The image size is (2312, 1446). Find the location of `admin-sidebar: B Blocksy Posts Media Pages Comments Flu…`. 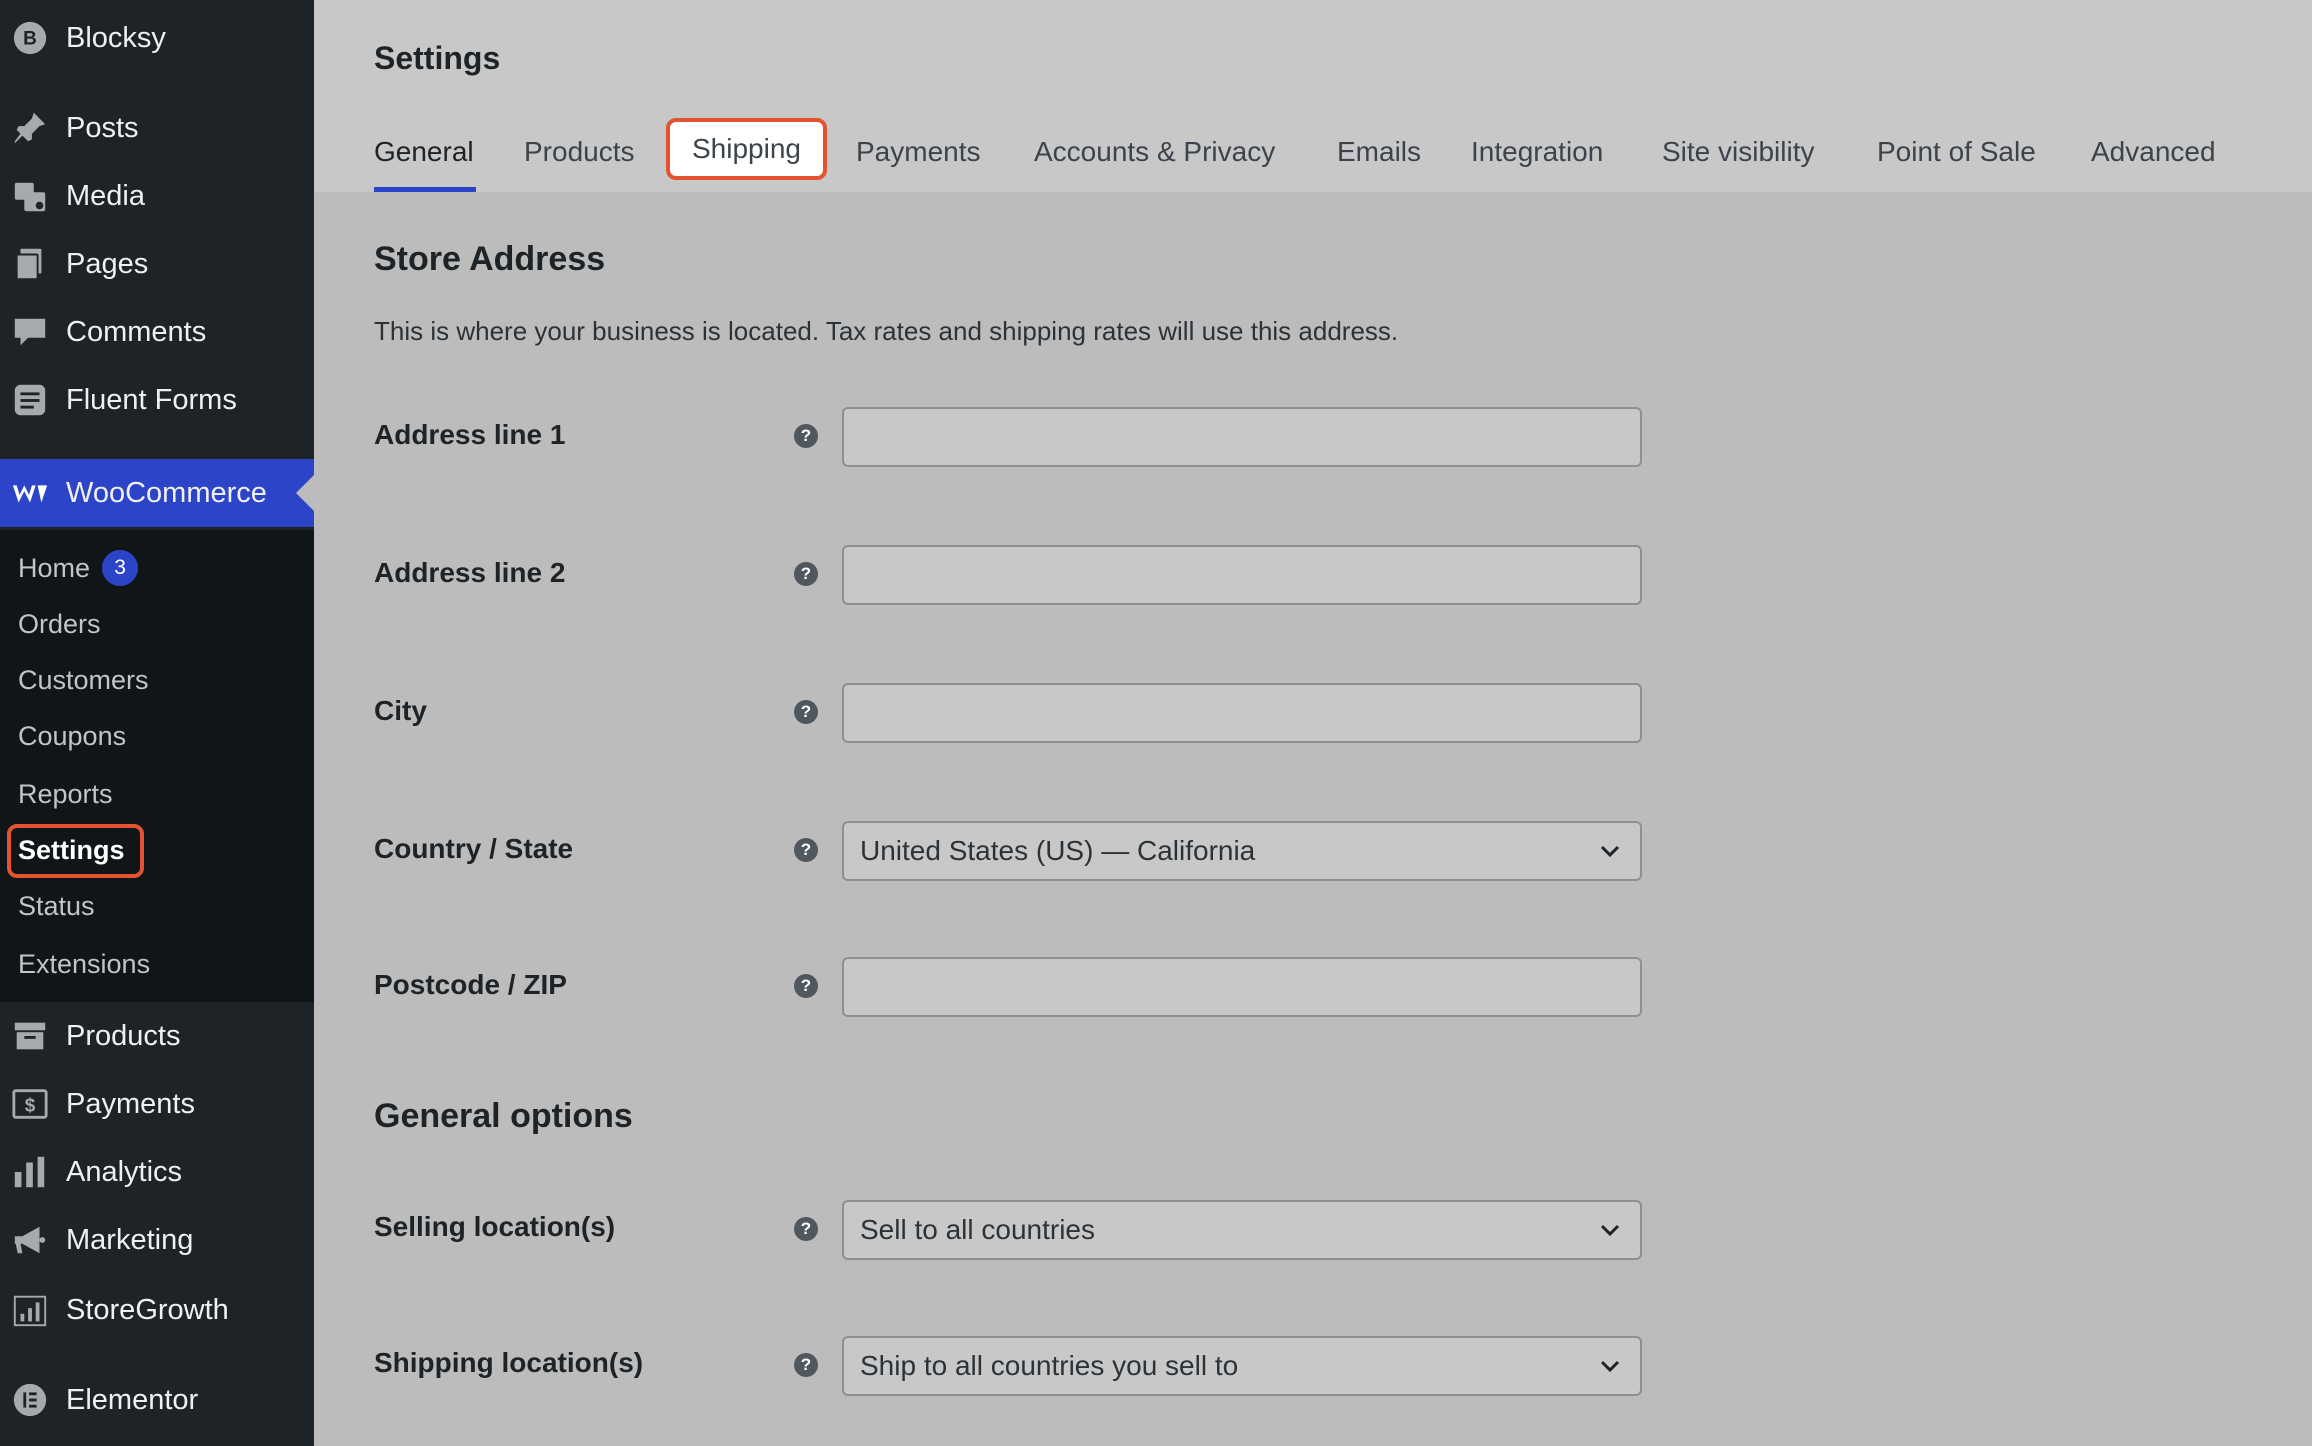

admin-sidebar: B Blocksy Posts Media Pages Comments Flu… is located at coordinates (157, 723).